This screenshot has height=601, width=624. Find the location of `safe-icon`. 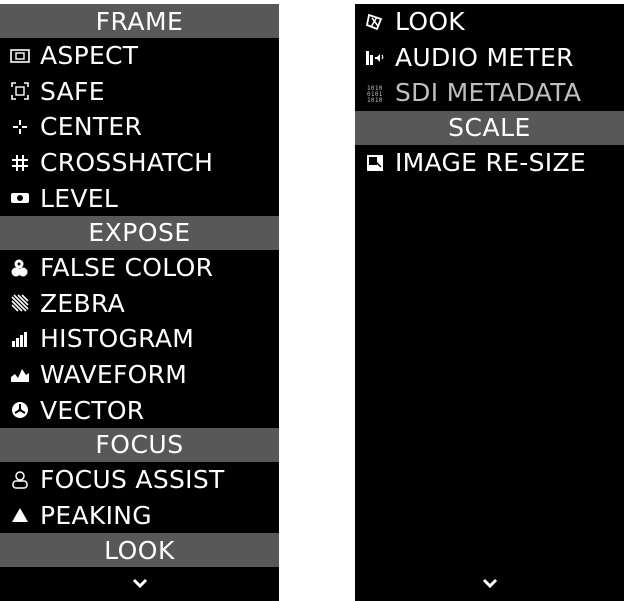

safe-icon is located at coordinates (20, 91).